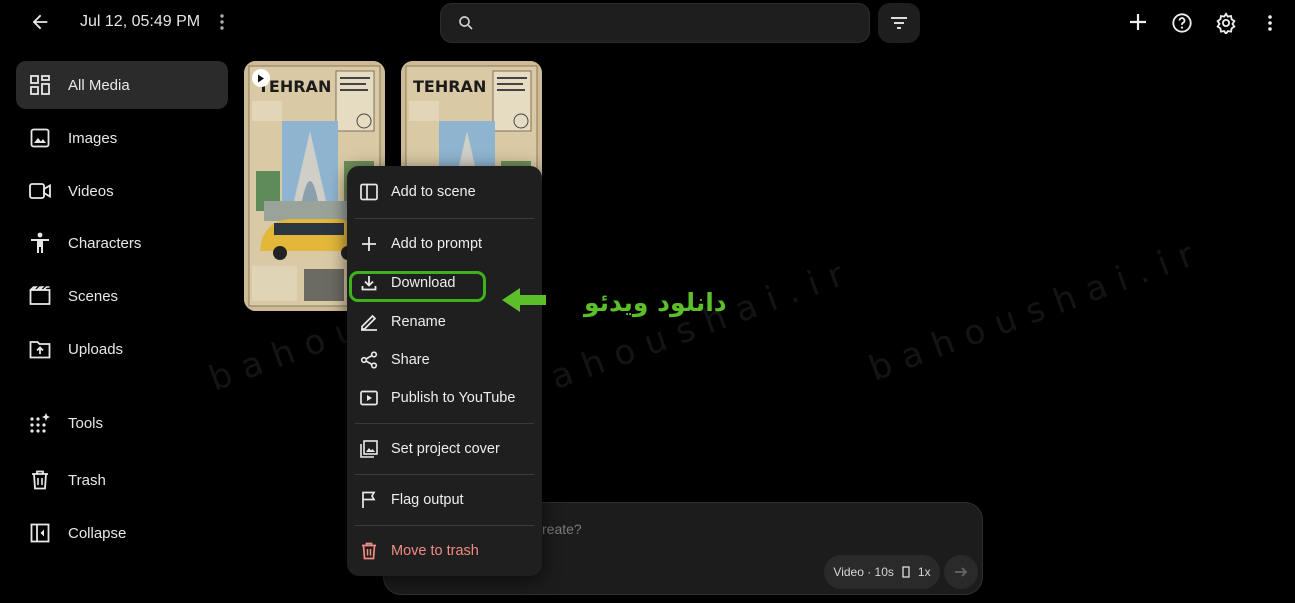 This screenshot has height=603, width=1295. I want to click on menu-item-label: Rename, so click(418, 322).